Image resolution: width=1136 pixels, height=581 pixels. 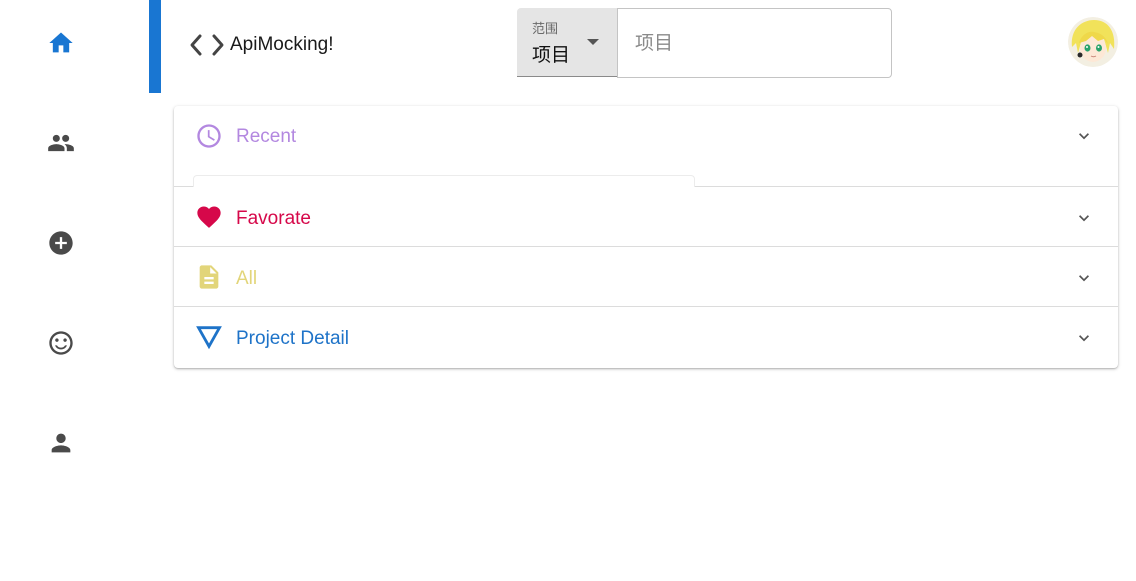 I want to click on home-icon, so click(x=61, y=42).